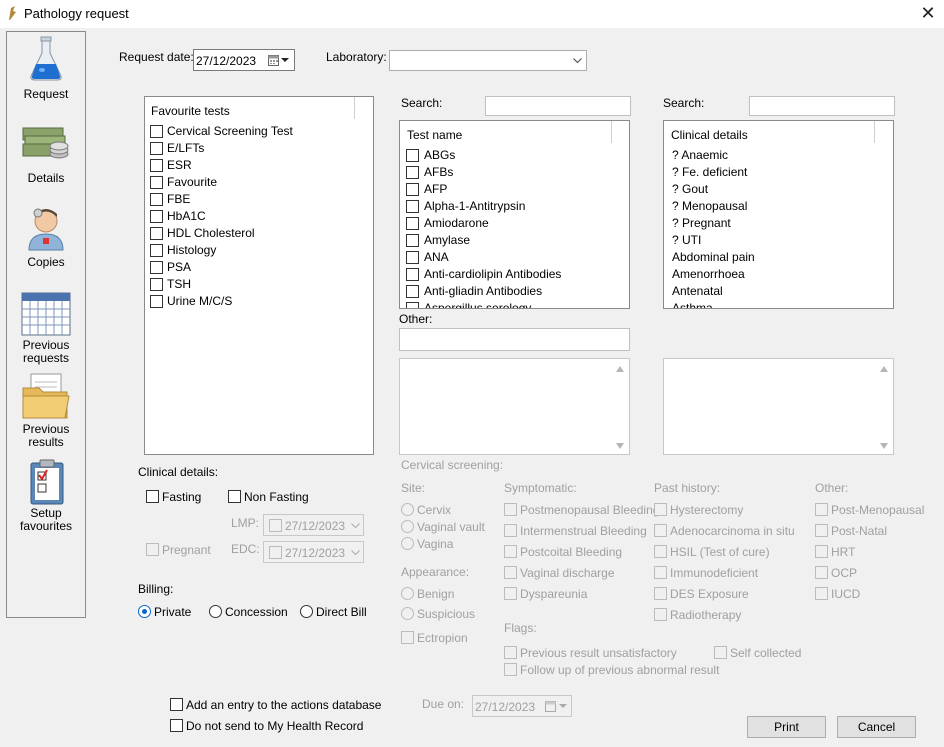 The height and width of the screenshot is (747, 944). I want to click on clinical-detail-label: ? UTI, so click(686, 240).